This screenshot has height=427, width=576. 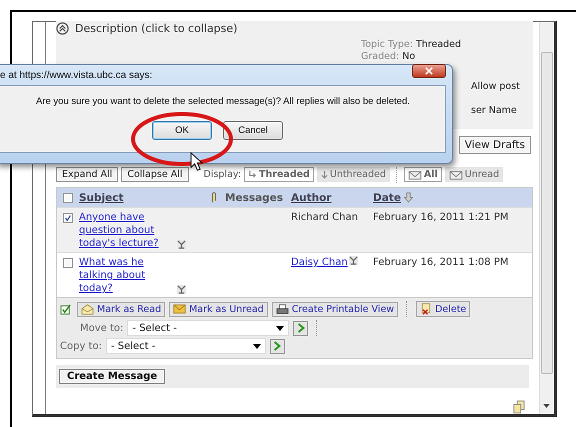 I want to click on column-header: Date, so click(x=393, y=198).